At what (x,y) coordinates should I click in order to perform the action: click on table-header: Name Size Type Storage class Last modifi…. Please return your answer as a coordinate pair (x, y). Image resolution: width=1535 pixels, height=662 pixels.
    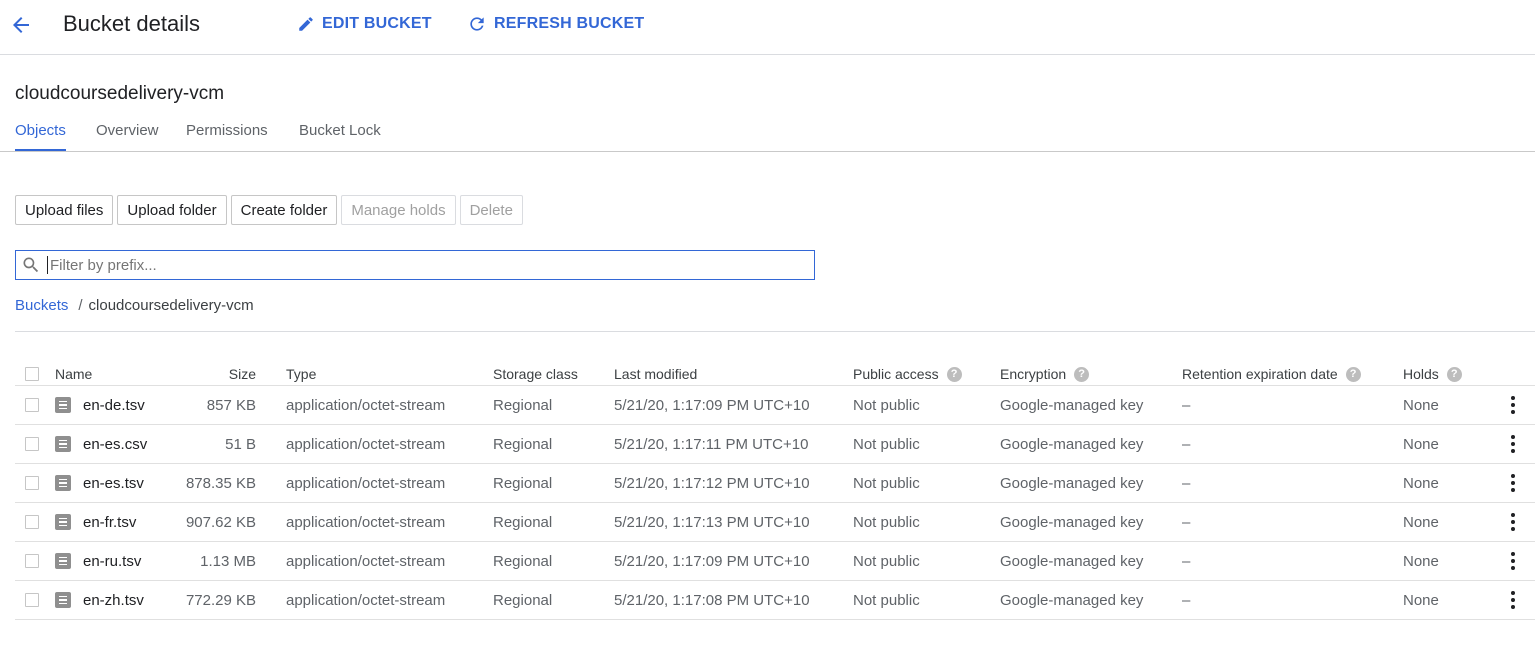
    Looking at the image, I should click on (775, 370).